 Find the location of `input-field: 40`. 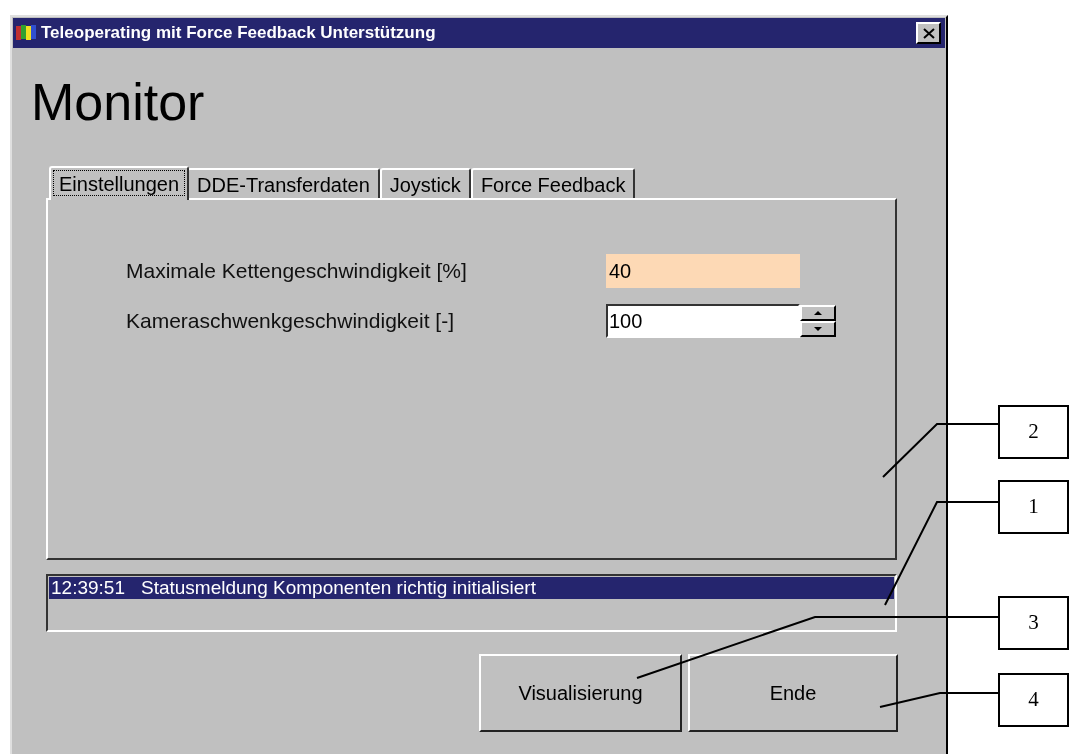

input-field: 40 is located at coordinates (703, 271).